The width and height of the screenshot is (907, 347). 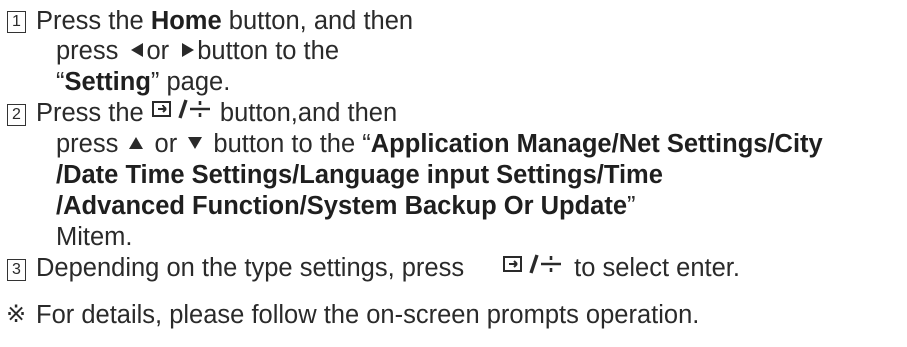 What do you see at coordinates (161, 51) in the screenshot?
I see `step-1-text: or` at bounding box center [161, 51].